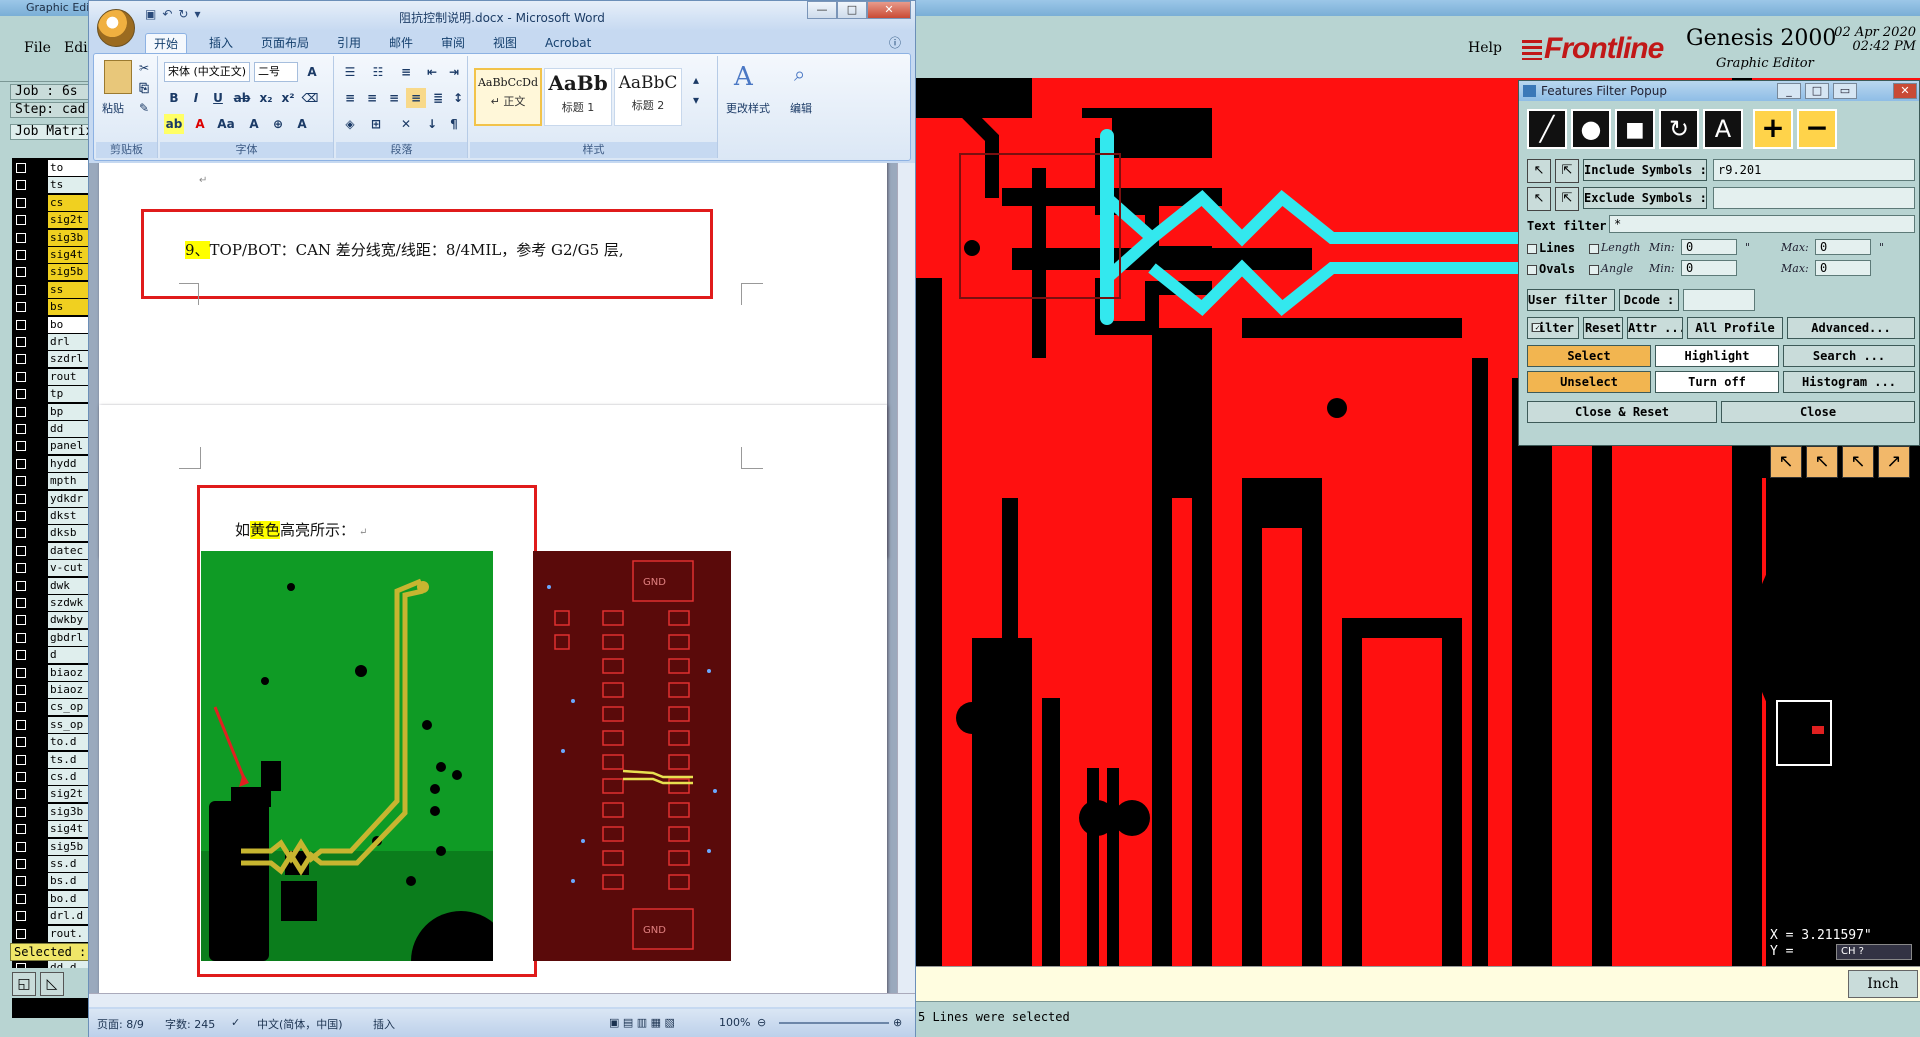  I want to click on popup-minimize-icon: _, so click(1789, 91).